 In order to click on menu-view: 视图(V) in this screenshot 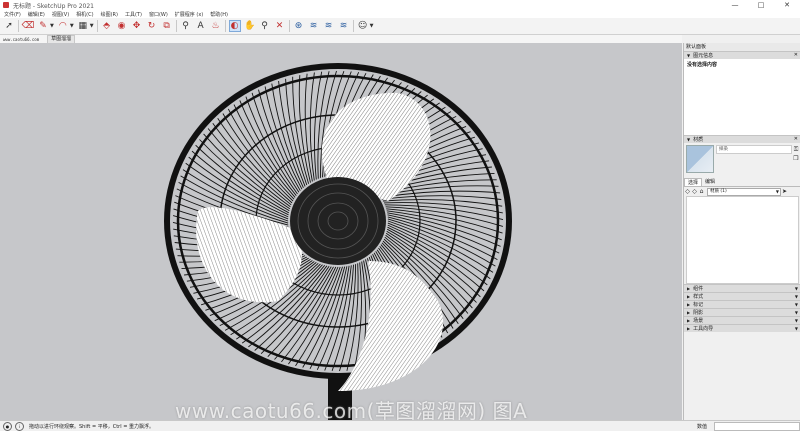, I will do `click(60, 14)`.